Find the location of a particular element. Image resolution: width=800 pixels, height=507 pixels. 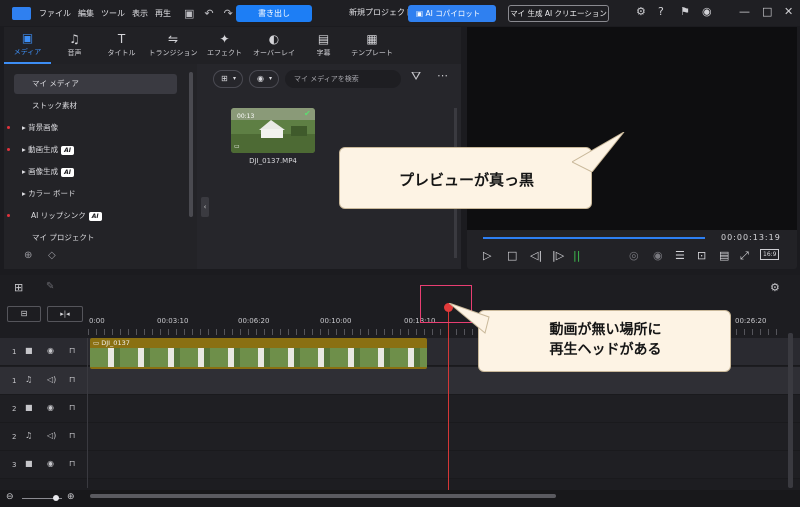

track-row-video-3: 3 ■ ◉ ⊓ is located at coordinates (400, 465).